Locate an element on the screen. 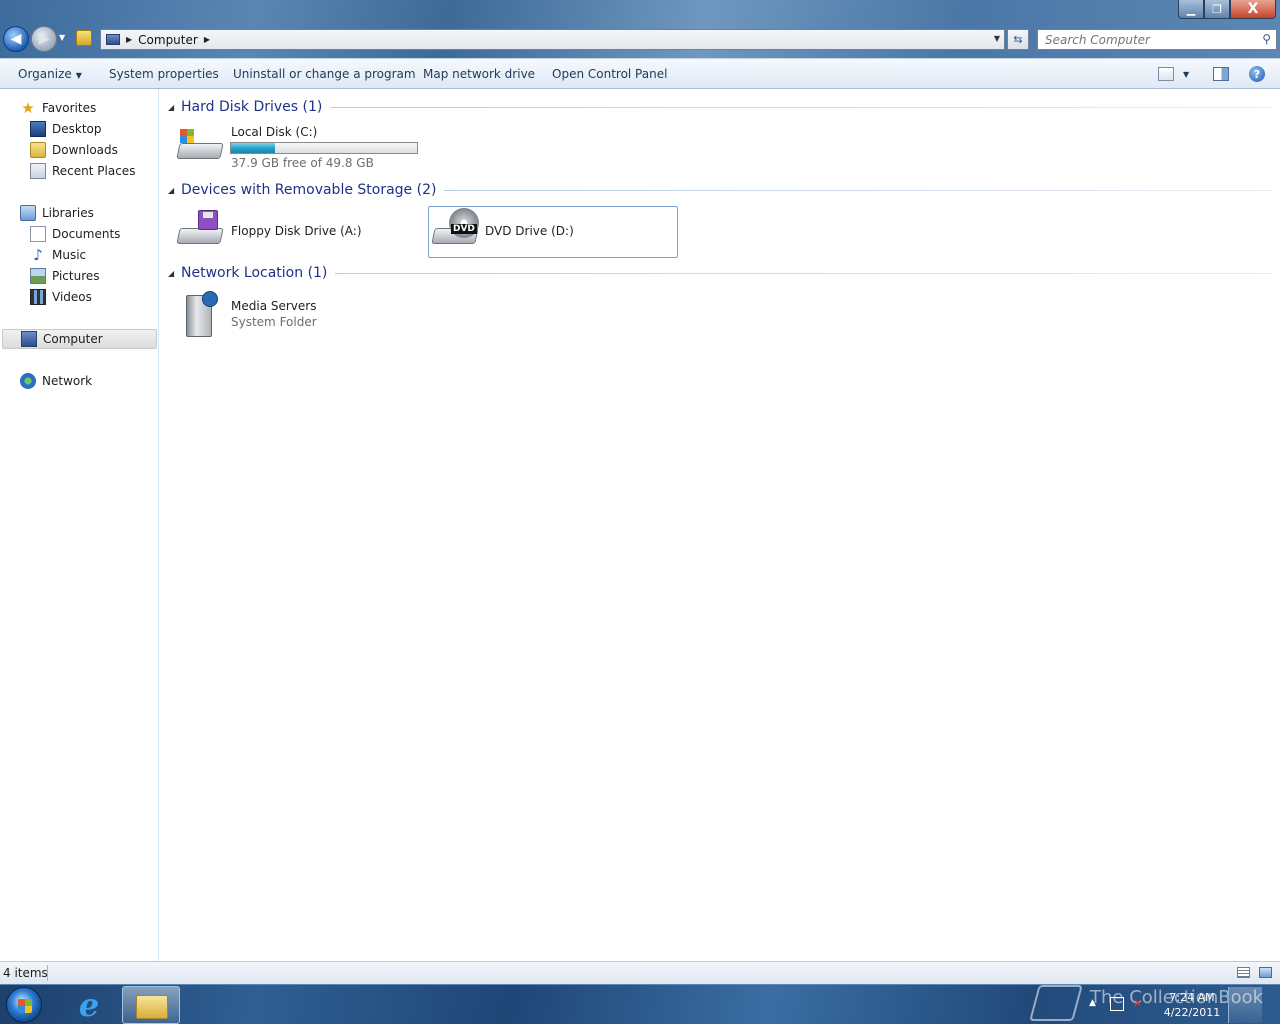 This screenshot has width=1280, height=1024. open-control-panel-button: Open Control Panel is located at coordinates (609, 74).